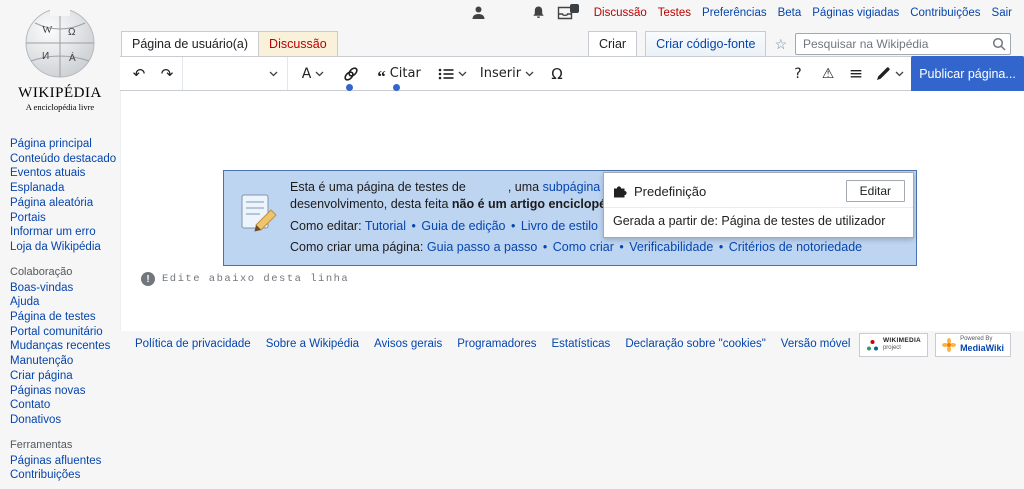 This screenshot has height=489, width=1024. Describe the element at coordinates (41, 444) in the screenshot. I see `sidebar-section-ferramentas: Ferramentas` at that location.